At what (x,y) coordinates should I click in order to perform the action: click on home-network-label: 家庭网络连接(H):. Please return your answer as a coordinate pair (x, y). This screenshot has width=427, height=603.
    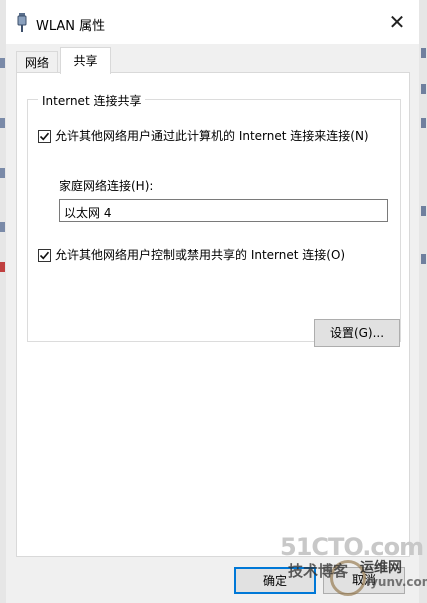
    Looking at the image, I should click on (106, 186).